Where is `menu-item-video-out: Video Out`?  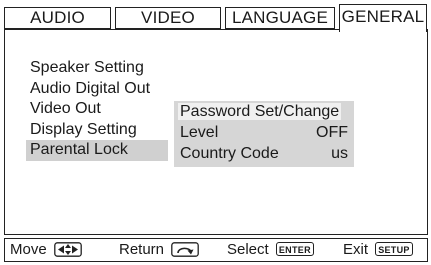
menu-item-video-out: Video Out is located at coordinates (99, 109).